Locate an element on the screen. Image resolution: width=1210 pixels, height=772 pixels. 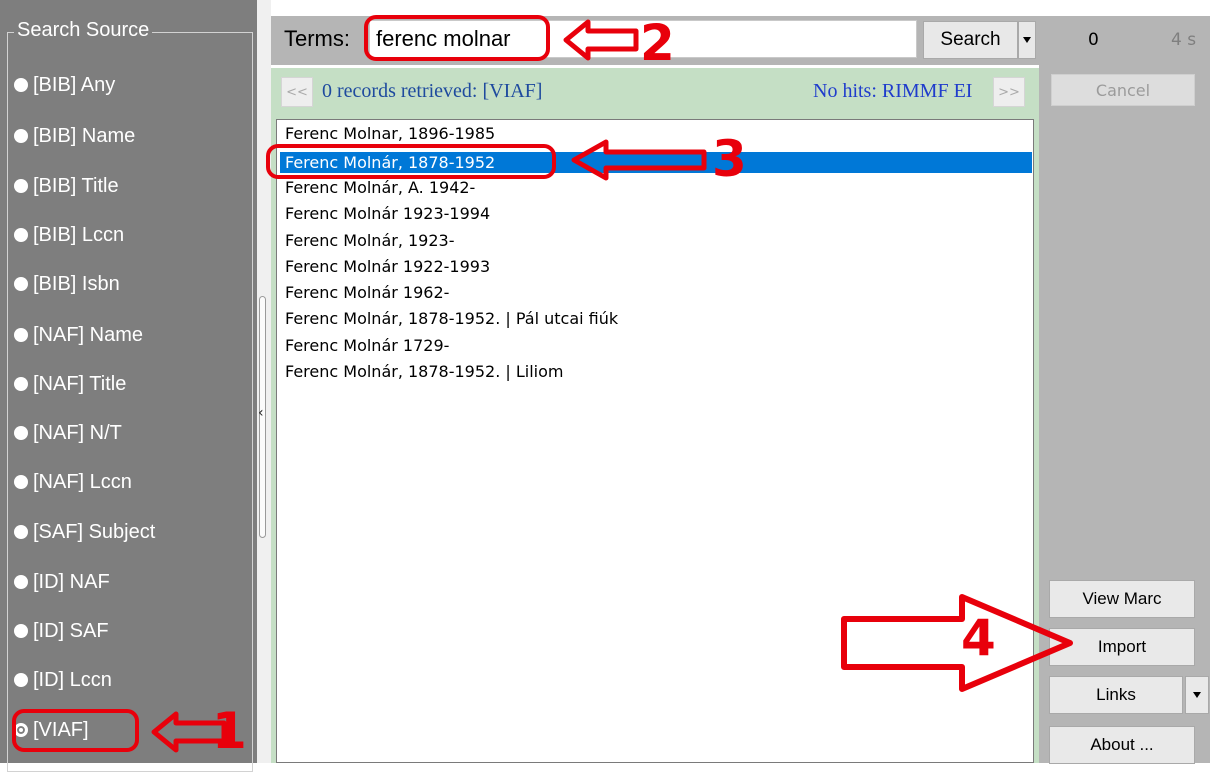
radio-saf-subject: [SAF] Subject is located at coordinates (84, 532).